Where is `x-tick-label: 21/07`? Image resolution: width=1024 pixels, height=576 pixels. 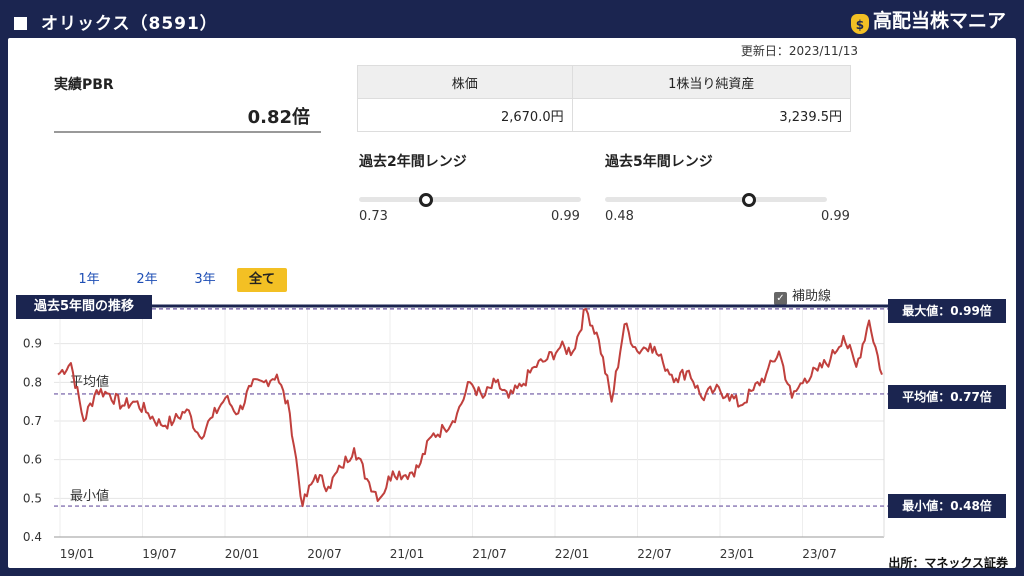 x-tick-label: 21/07 is located at coordinates (489, 554).